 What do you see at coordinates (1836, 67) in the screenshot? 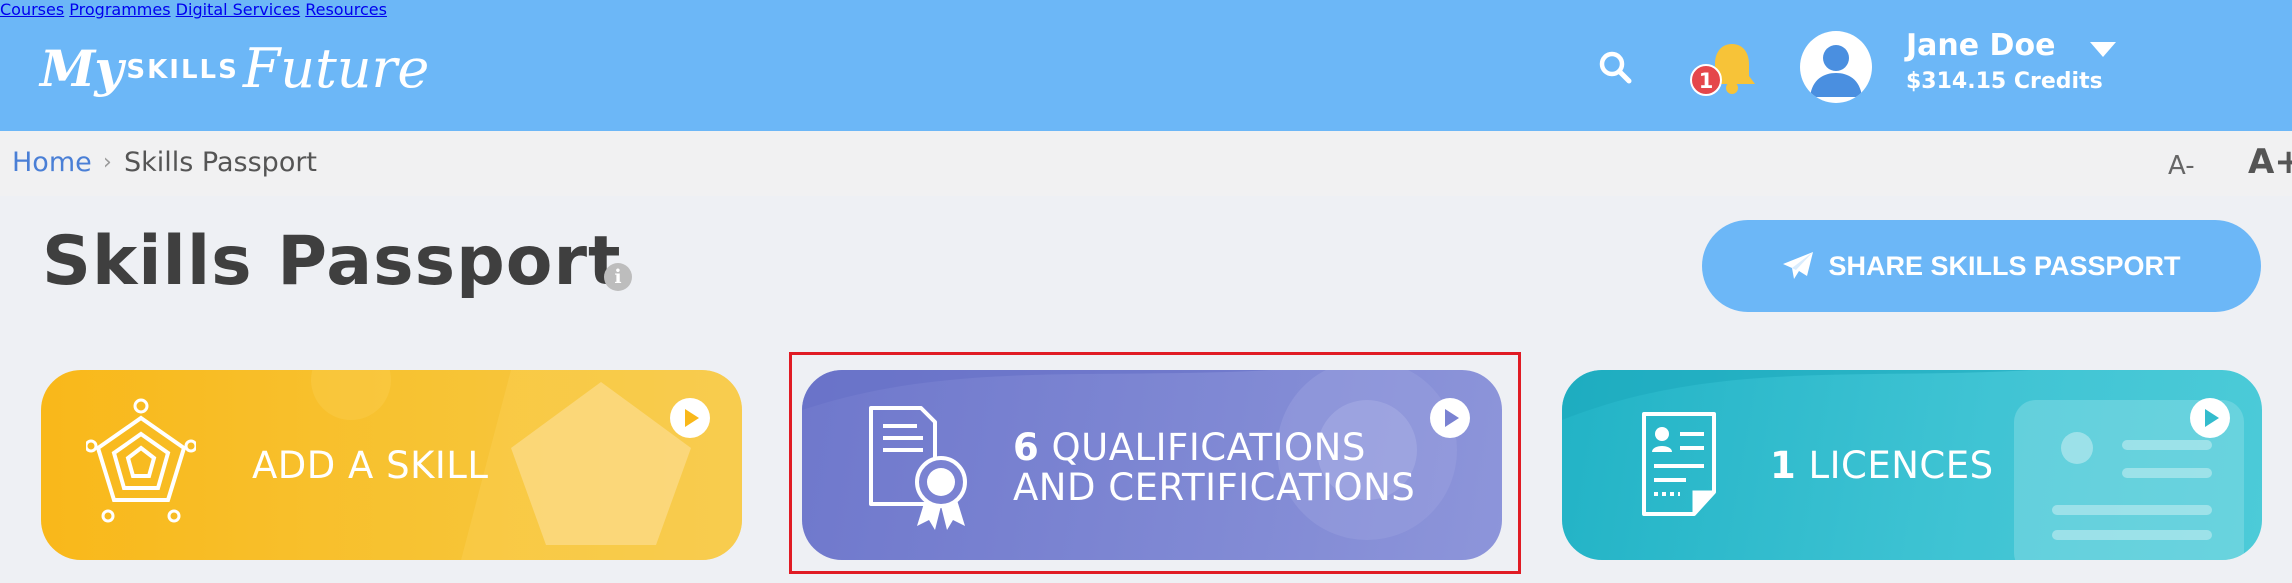
I see `user-avatar-icon` at bounding box center [1836, 67].